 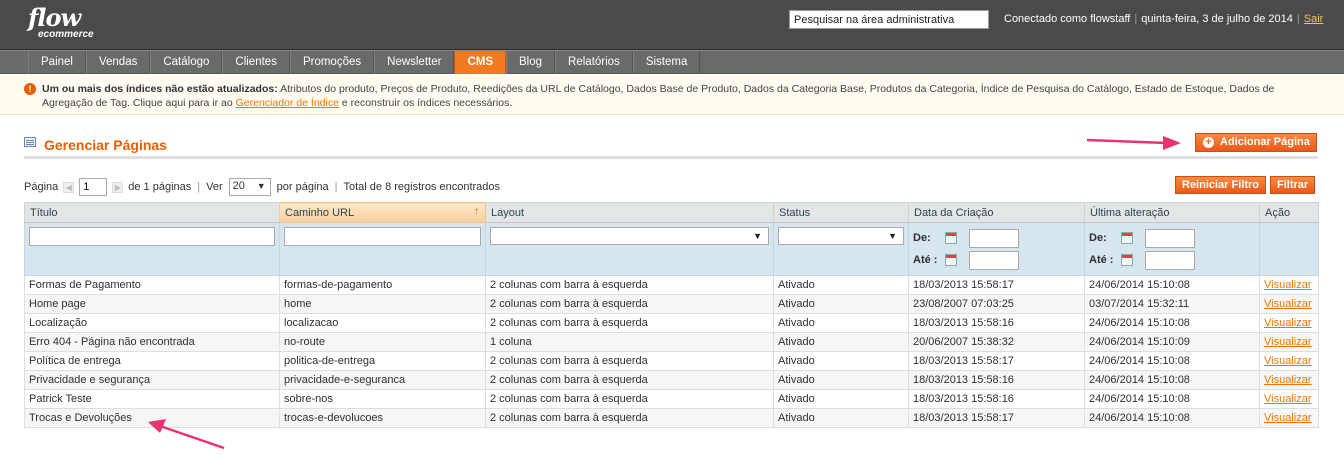 What do you see at coordinates (332, 62) in the screenshot?
I see `nav-item-promocoes: Promoções` at bounding box center [332, 62].